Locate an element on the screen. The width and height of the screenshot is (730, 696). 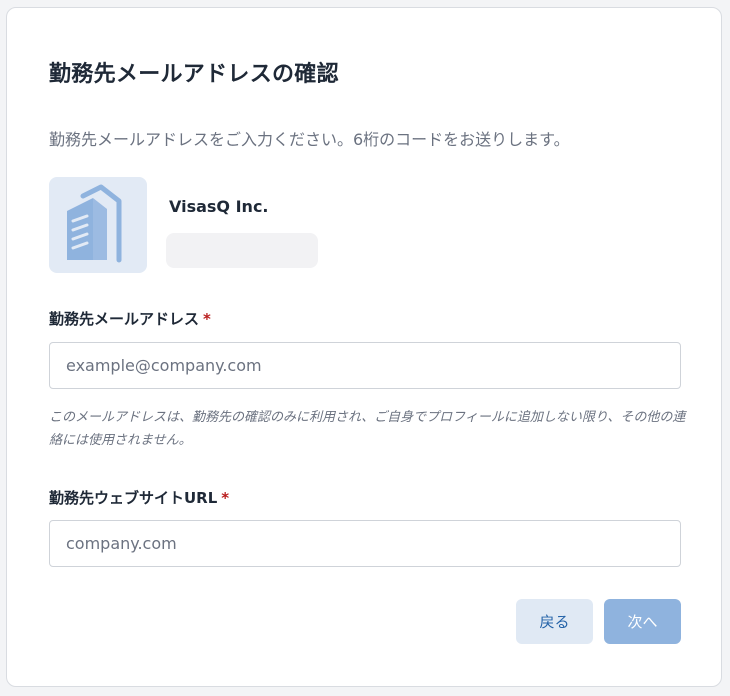
next-button: 次へ is located at coordinates (642, 621).